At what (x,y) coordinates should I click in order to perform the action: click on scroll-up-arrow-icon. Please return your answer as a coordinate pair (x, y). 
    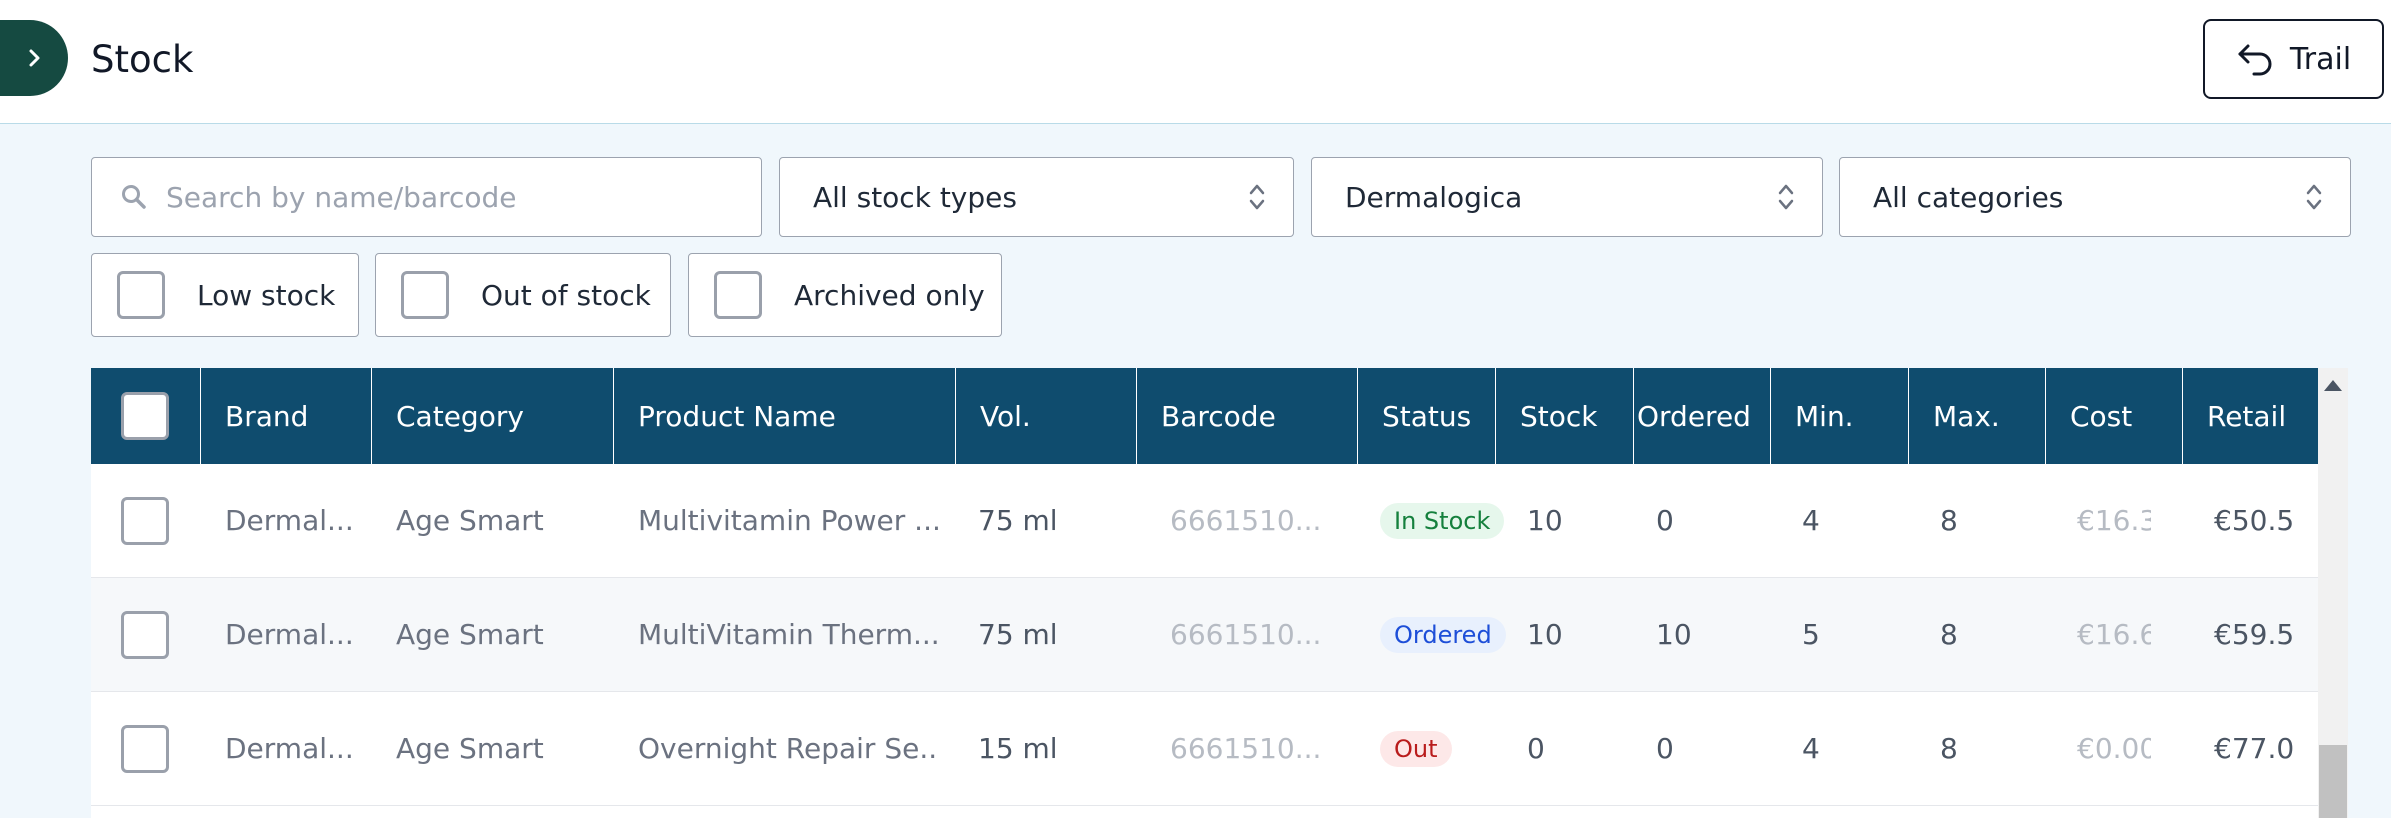
    Looking at the image, I should click on (2333, 385).